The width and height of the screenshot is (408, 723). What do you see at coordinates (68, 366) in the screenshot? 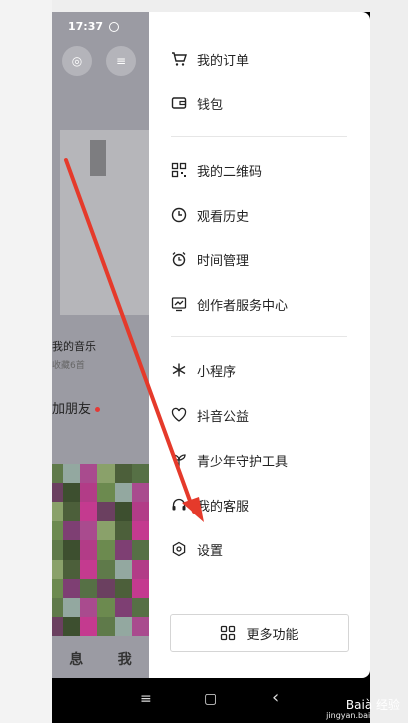
I see `music-sub-label: 收藏6首` at bounding box center [68, 366].